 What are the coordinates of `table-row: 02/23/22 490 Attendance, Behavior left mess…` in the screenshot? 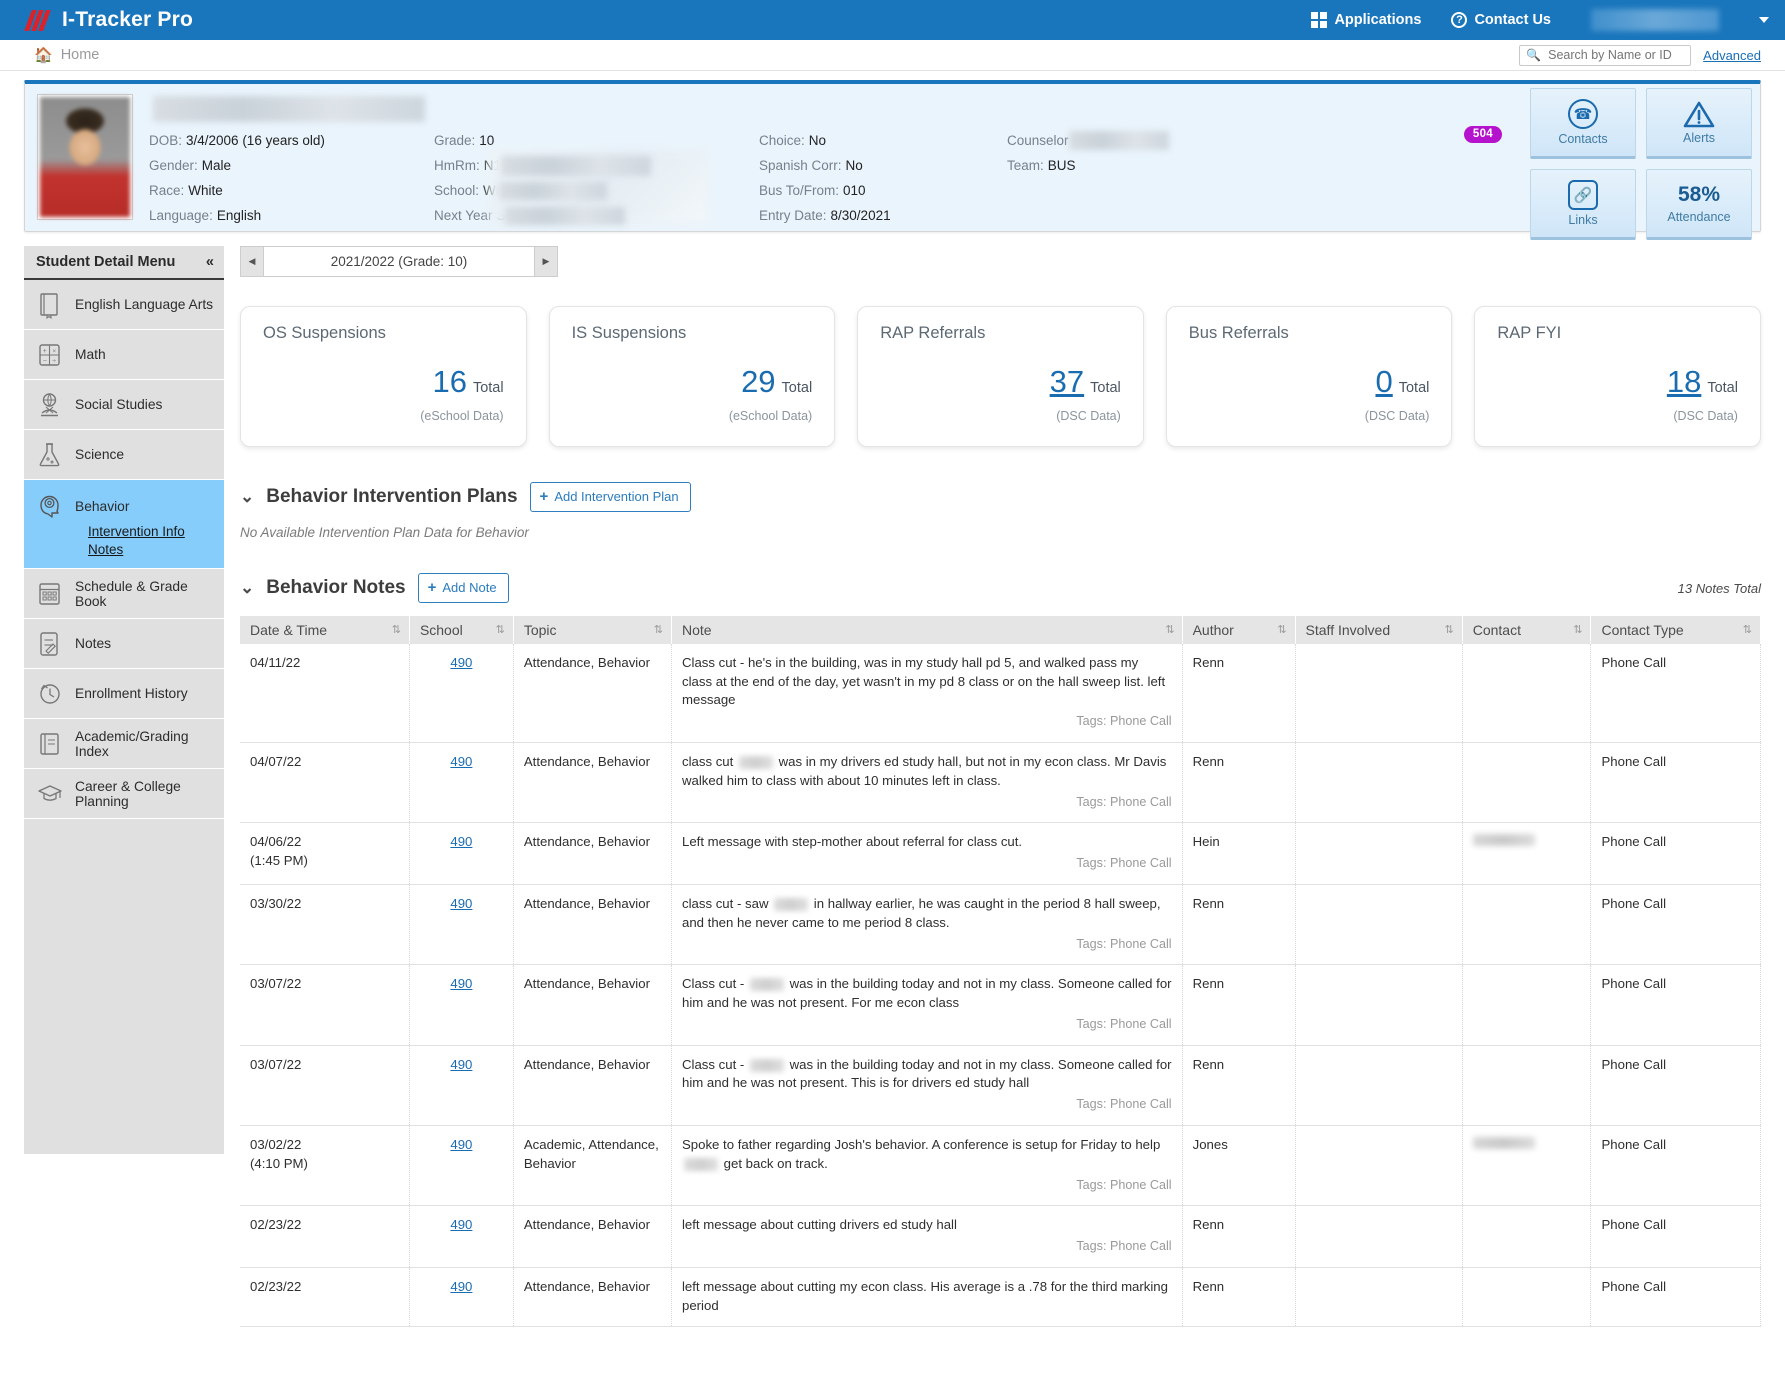 It's located at (1000, 1237).